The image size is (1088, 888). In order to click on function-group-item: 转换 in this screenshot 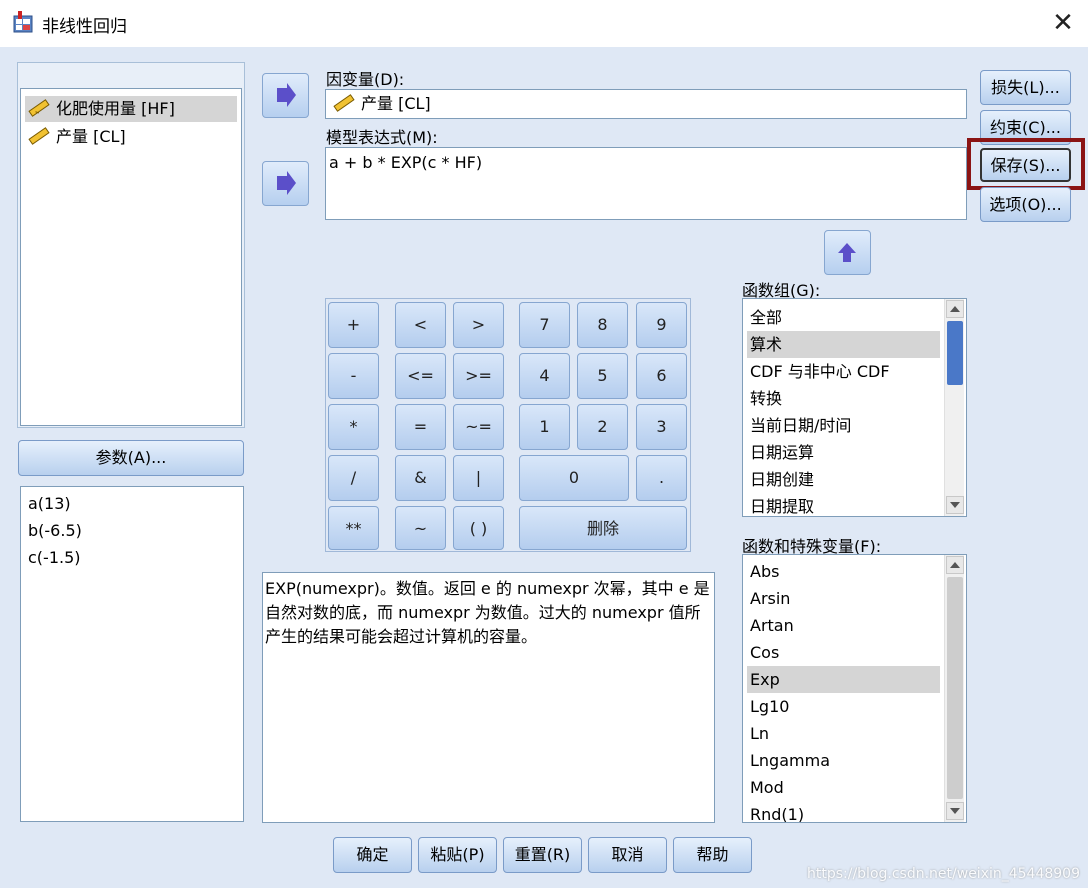, I will do `click(843, 398)`.